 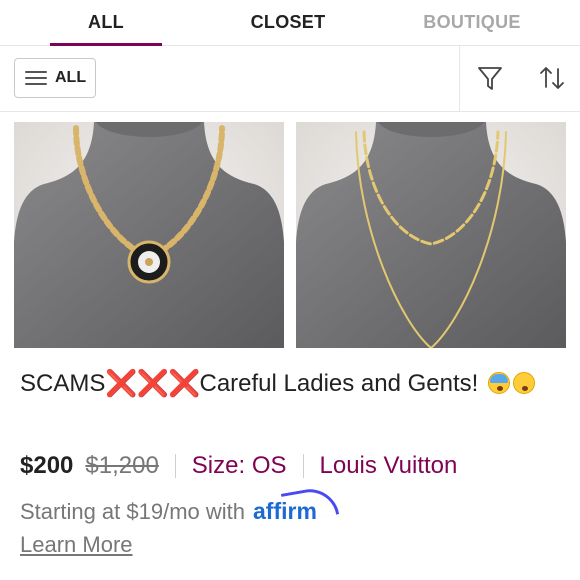 I want to click on fearful-face-icon, so click(x=499, y=383).